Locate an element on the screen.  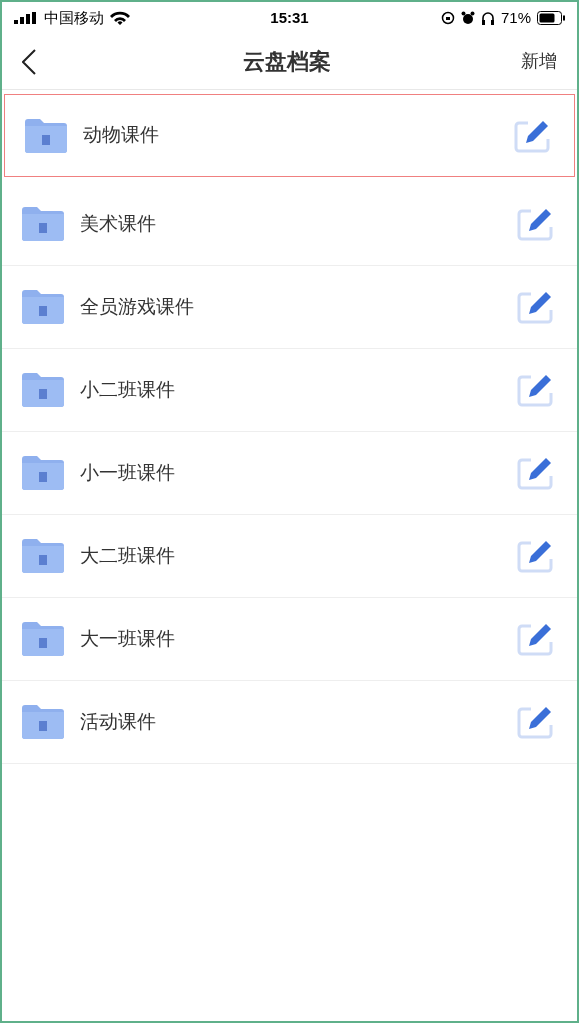
folder-row: 大二班课件 is located at coordinates (289, 556).